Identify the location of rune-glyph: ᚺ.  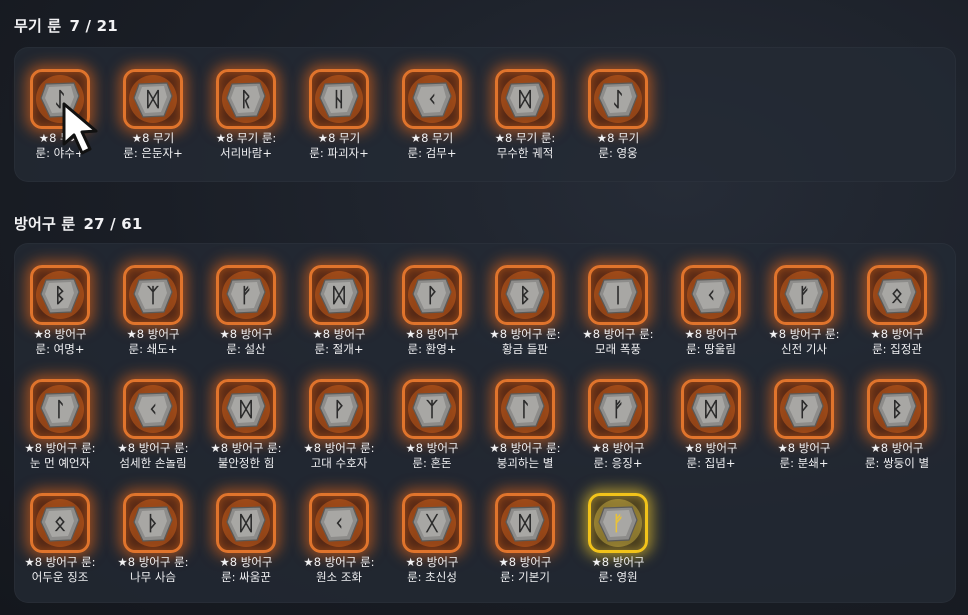
(339, 99).